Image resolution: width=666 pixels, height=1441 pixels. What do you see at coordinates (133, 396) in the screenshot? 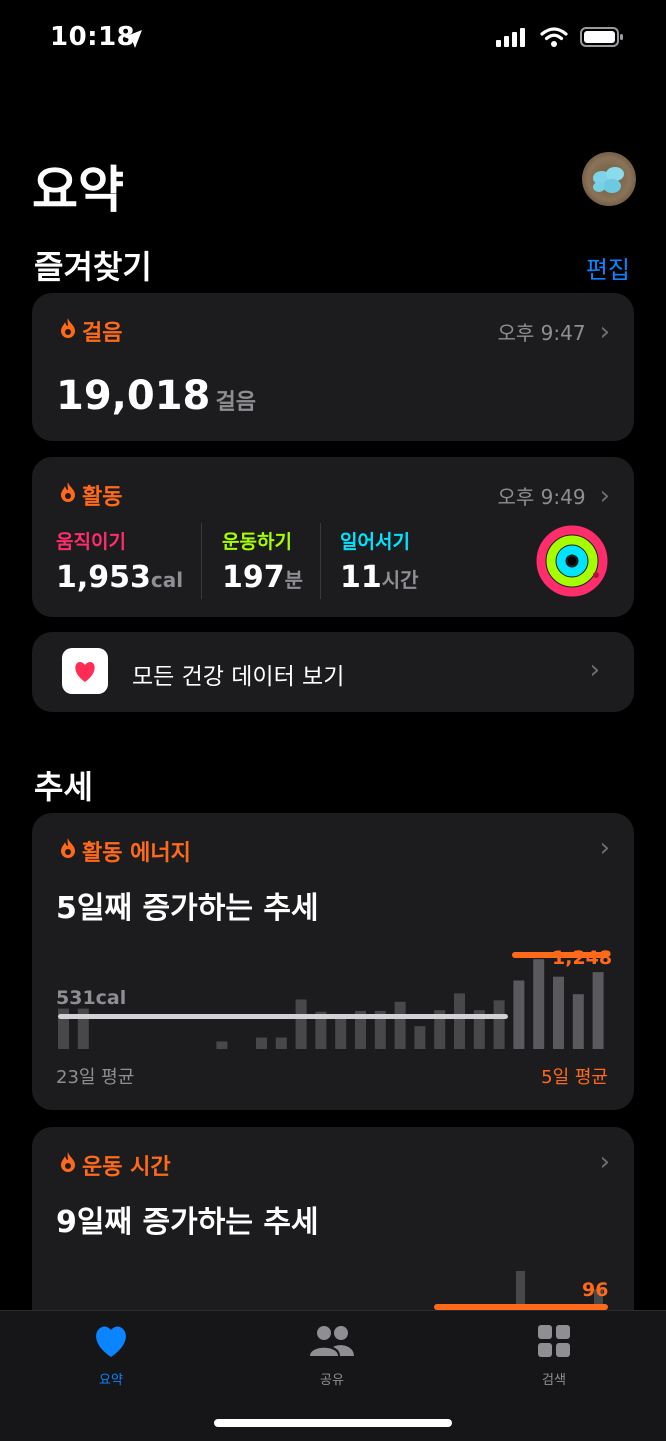
I see `steps-value: 19,018` at bounding box center [133, 396].